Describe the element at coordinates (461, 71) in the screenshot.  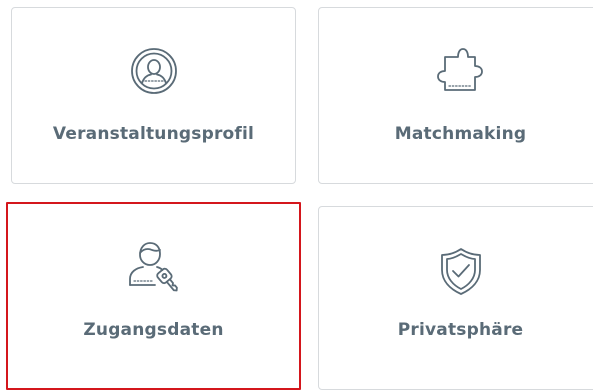
I see `puzzle-piece-icon` at that location.